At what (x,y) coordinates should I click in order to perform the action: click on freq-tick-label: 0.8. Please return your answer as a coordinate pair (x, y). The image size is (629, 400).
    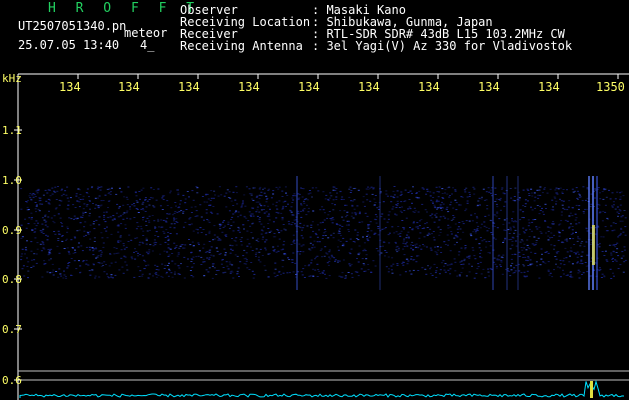
    Looking at the image, I should click on (12, 279).